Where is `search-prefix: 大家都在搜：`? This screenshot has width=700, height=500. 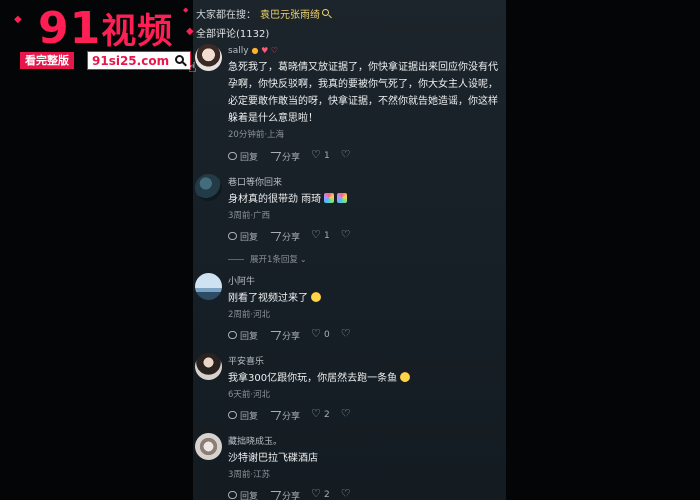 search-prefix: 大家都在搜： is located at coordinates (226, 15).